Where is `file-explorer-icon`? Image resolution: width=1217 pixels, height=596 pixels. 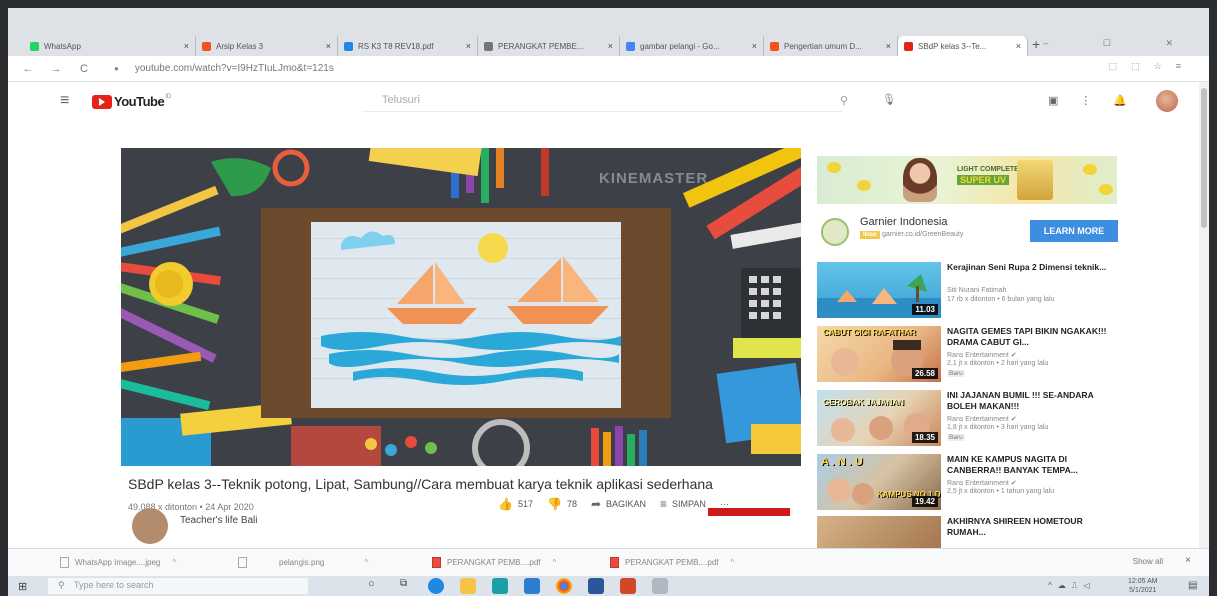 file-explorer-icon is located at coordinates (468, 586).